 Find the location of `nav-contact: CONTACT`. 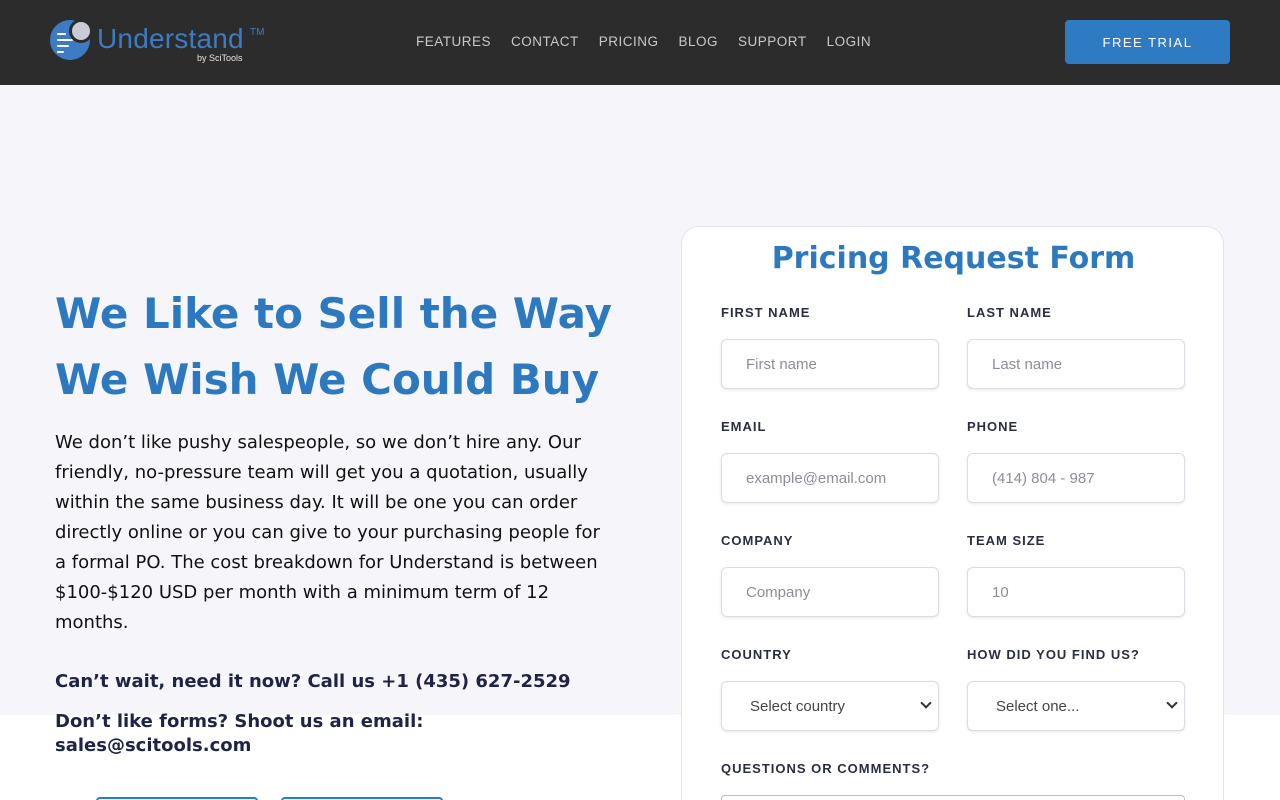

nav-contact: CONTACT is located at coordinates (545, 41).